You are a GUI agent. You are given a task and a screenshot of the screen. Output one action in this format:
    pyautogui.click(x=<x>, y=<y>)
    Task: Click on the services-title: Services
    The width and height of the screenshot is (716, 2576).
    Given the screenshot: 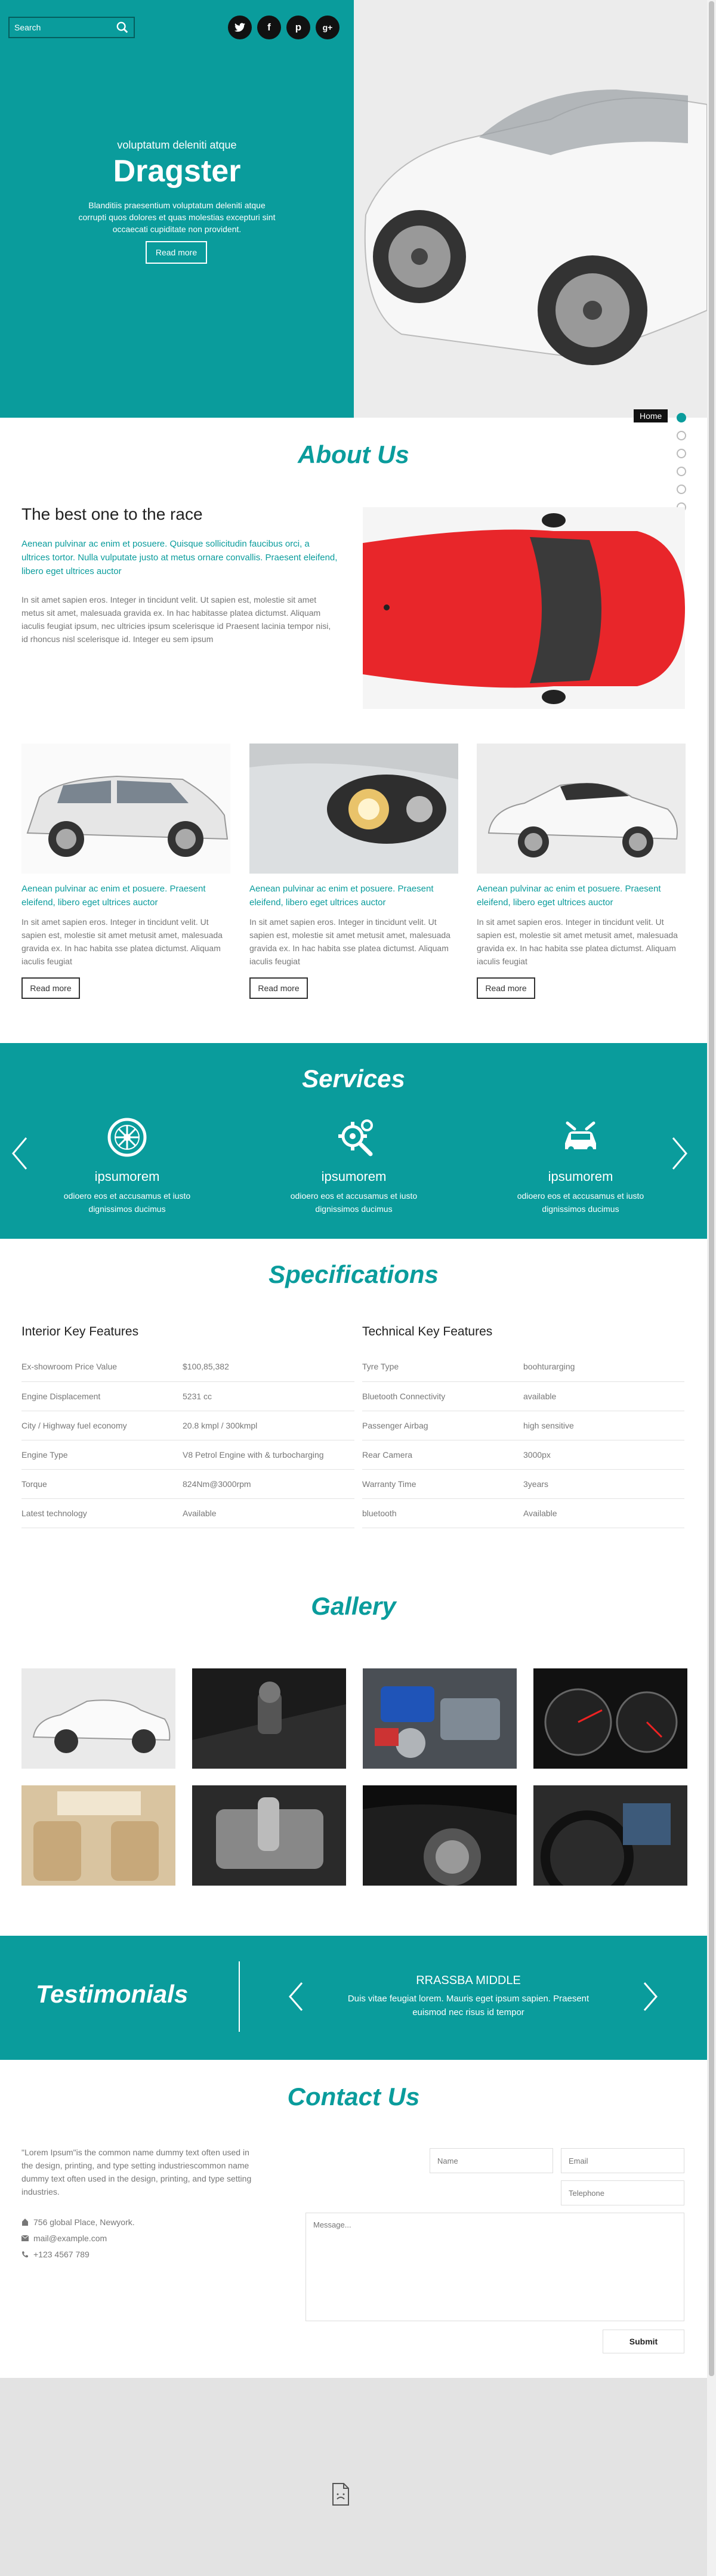 What is the action you would take?
    pyautogui.click(x=353, y=1079)
    